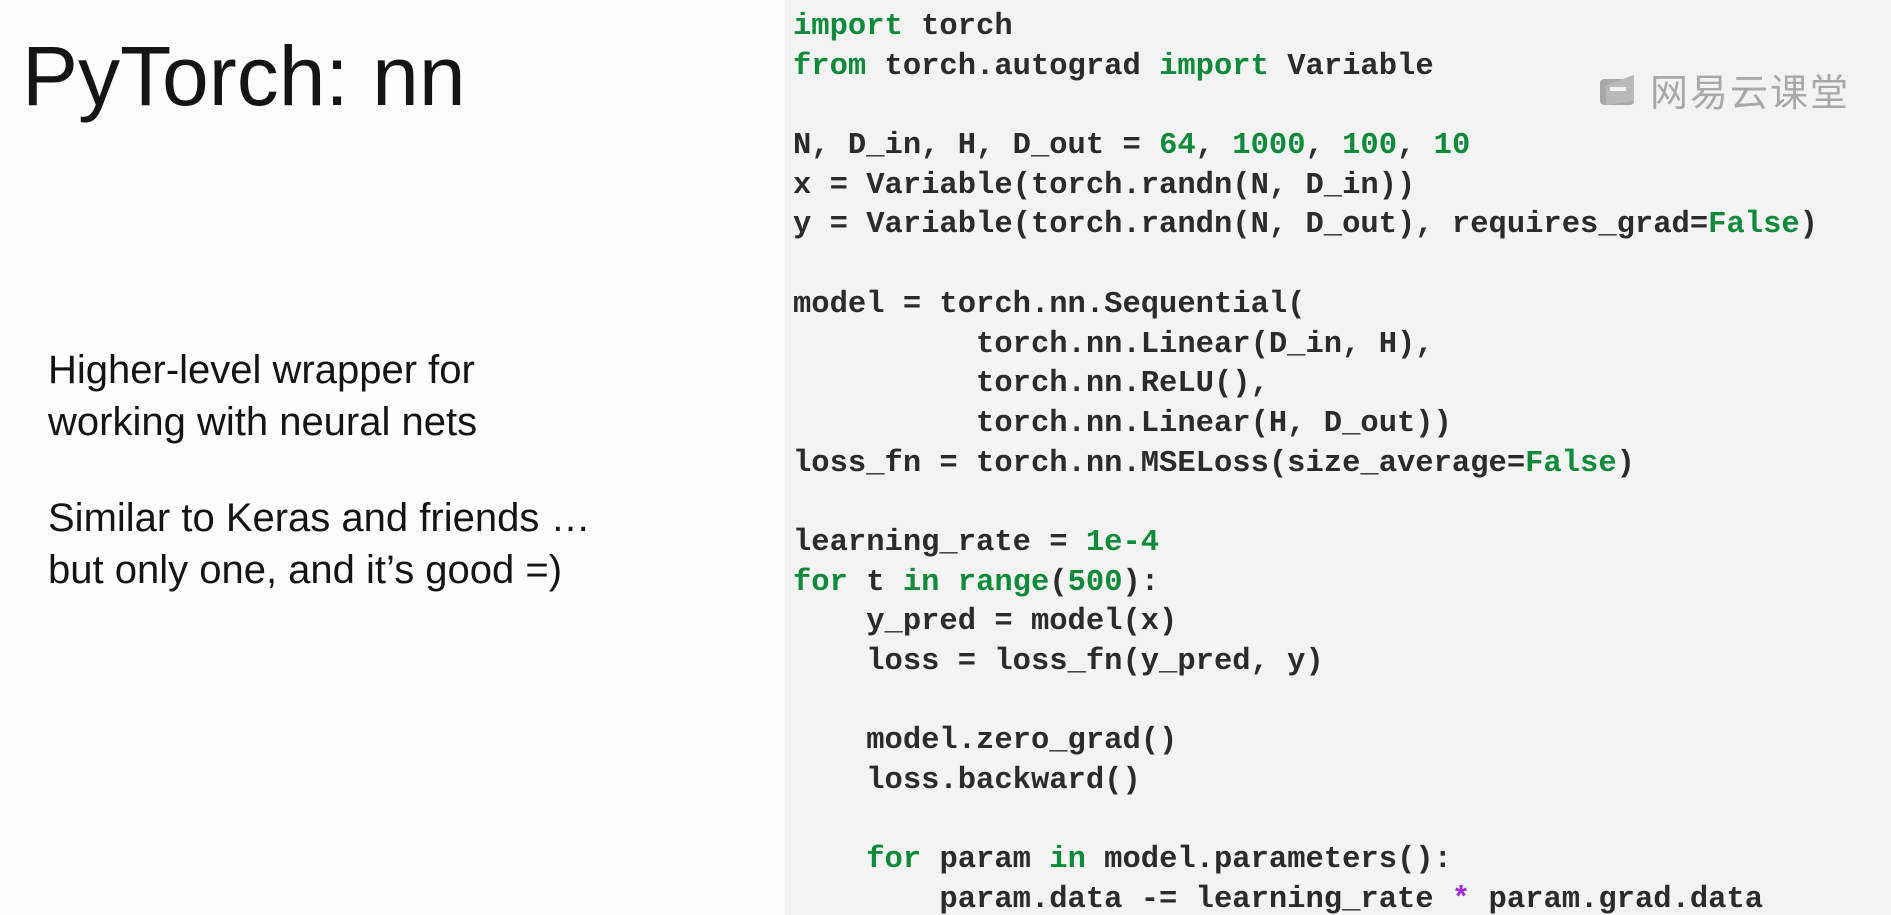  I want to click on watermark-text: 网易云课堂, so click(1750, 93).